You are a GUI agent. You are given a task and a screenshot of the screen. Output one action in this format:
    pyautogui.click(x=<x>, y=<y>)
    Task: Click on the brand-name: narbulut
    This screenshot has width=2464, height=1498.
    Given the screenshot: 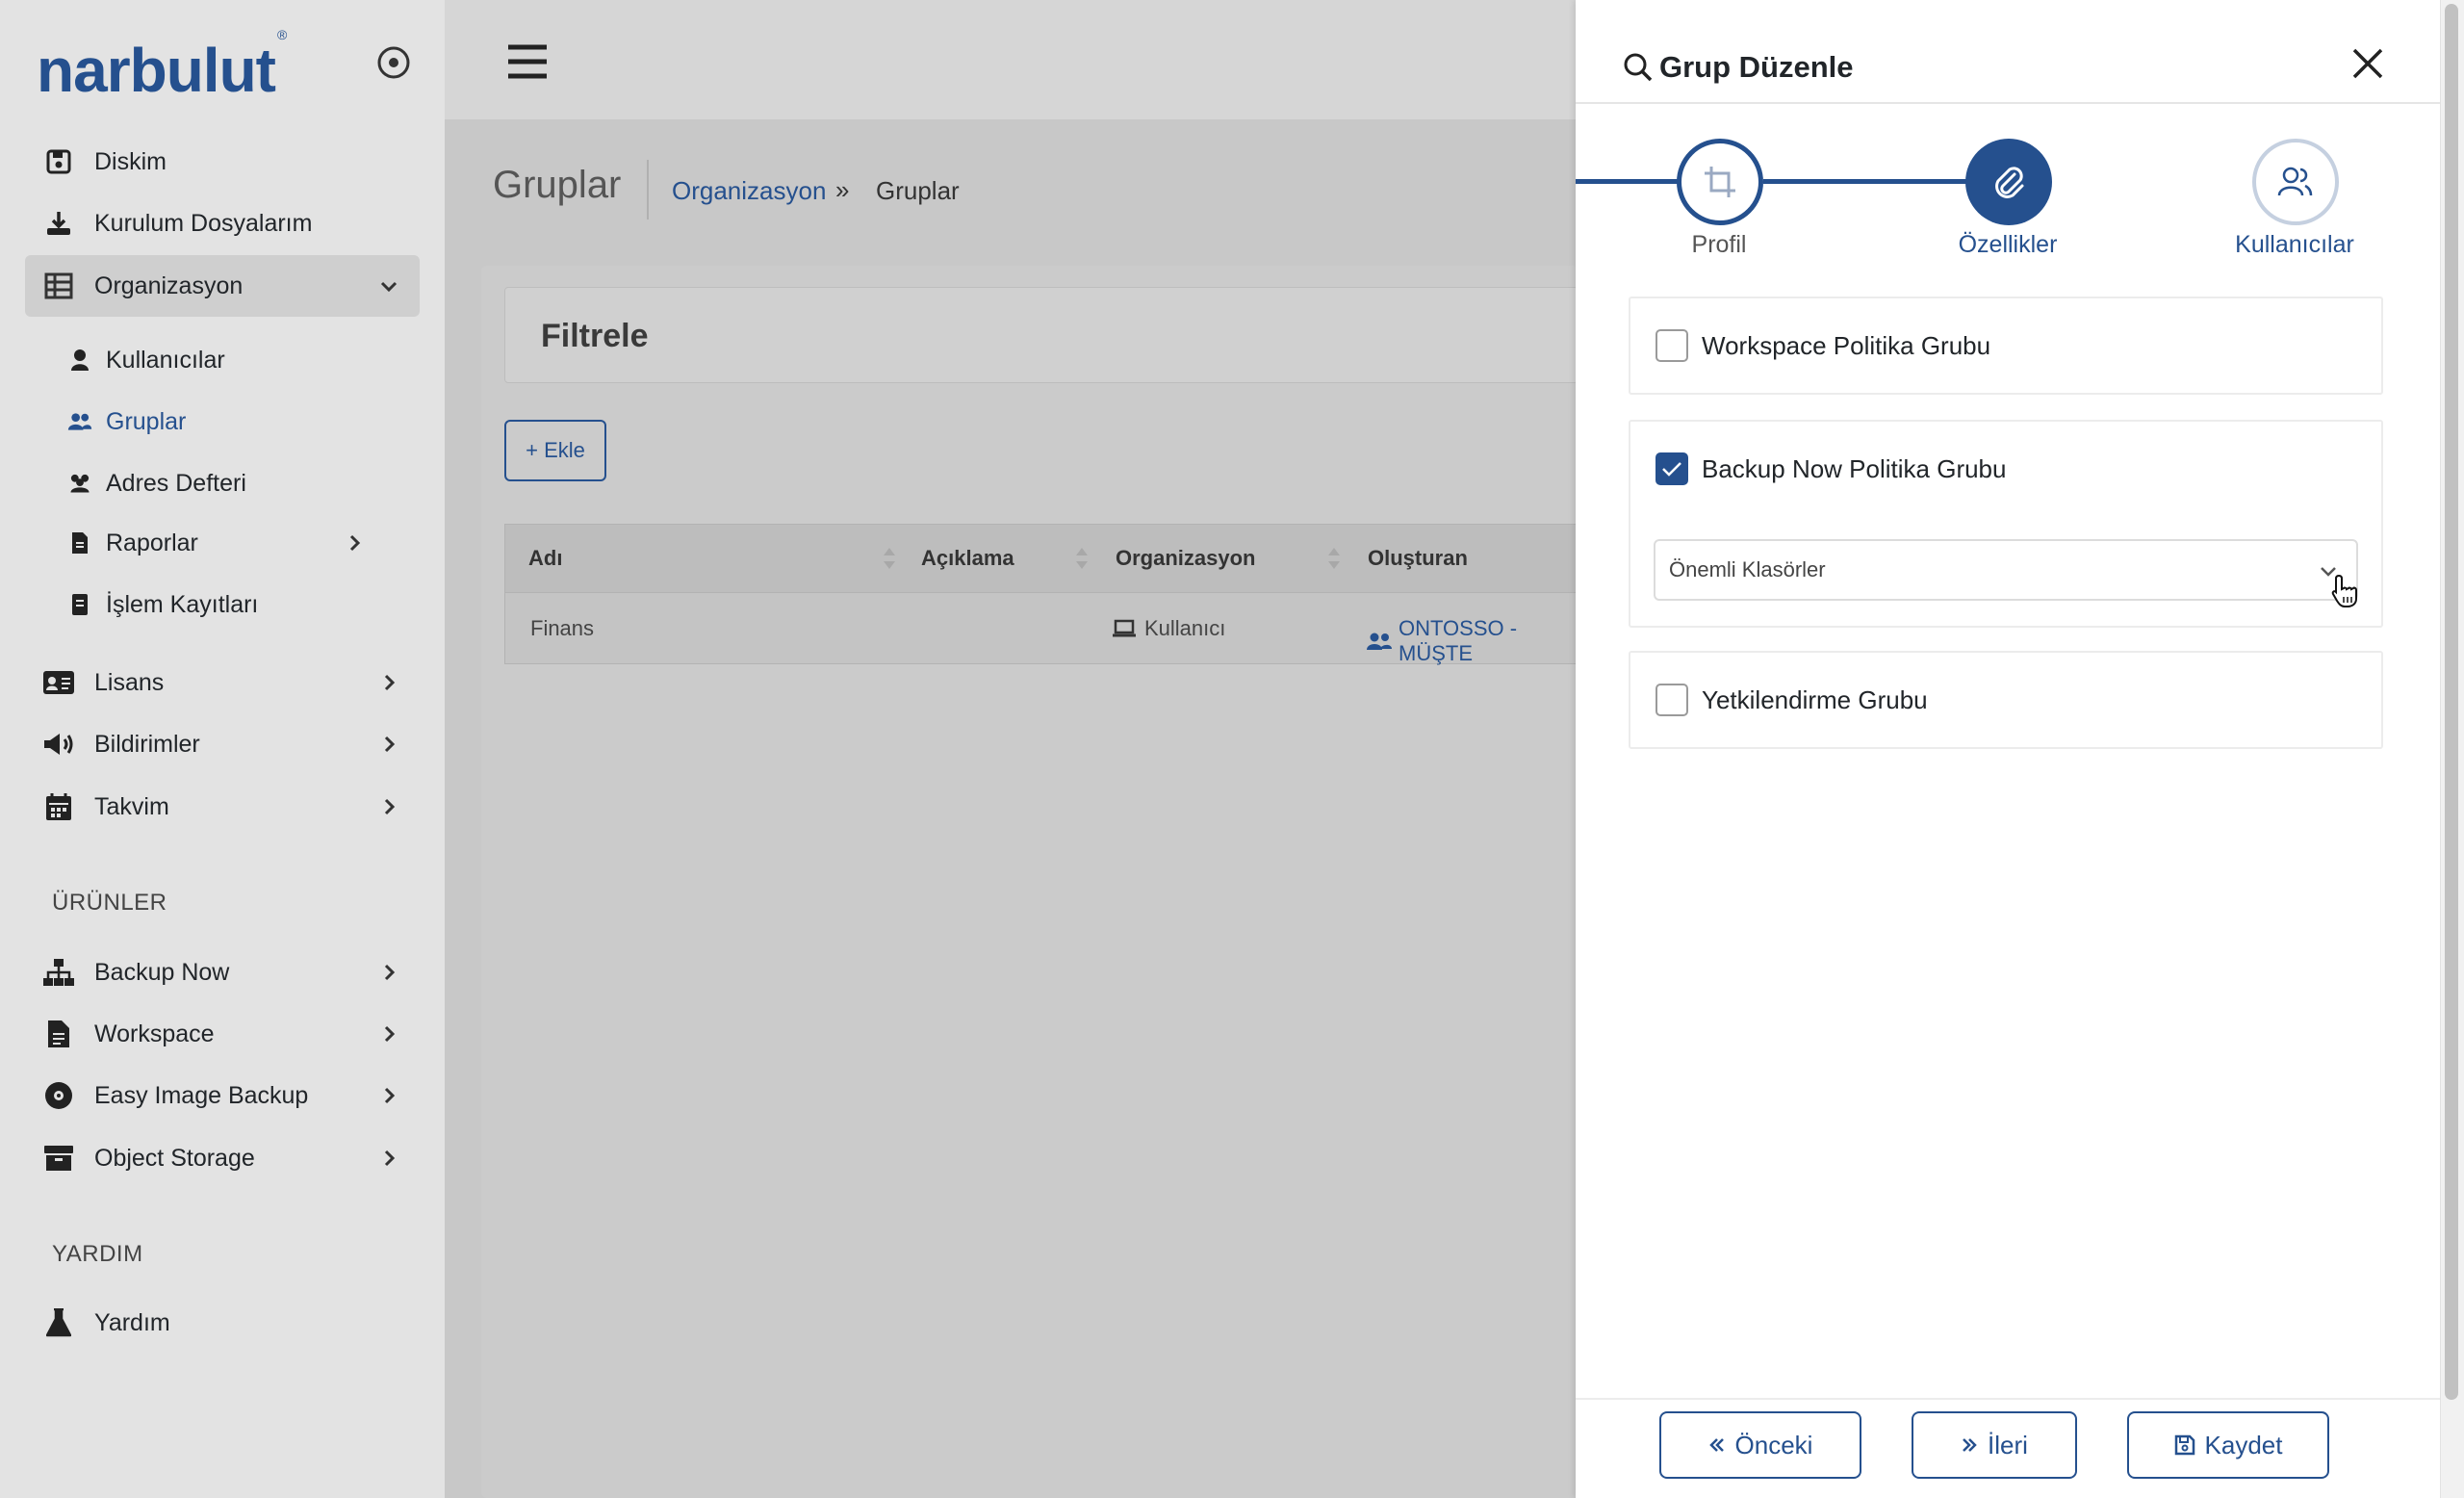 What is the action you would take?
    pyautogui.click(x=156, y=71)
    